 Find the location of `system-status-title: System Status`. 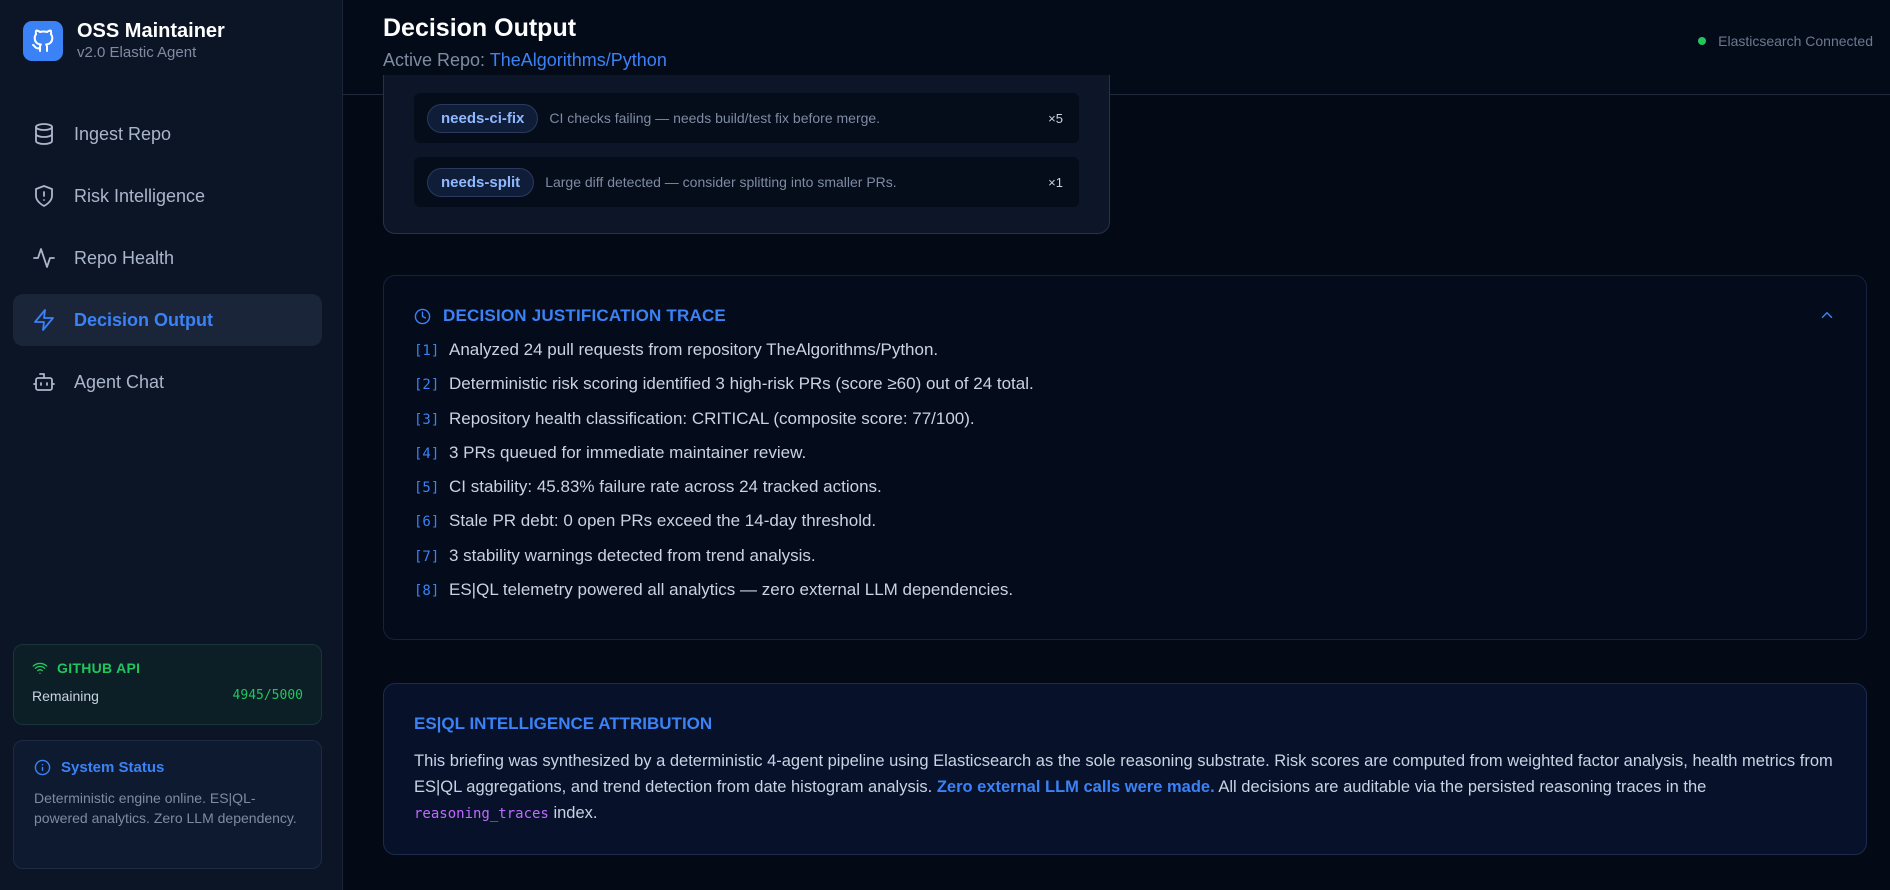

system-status-title: System Status is located at coordinates (113, 767).